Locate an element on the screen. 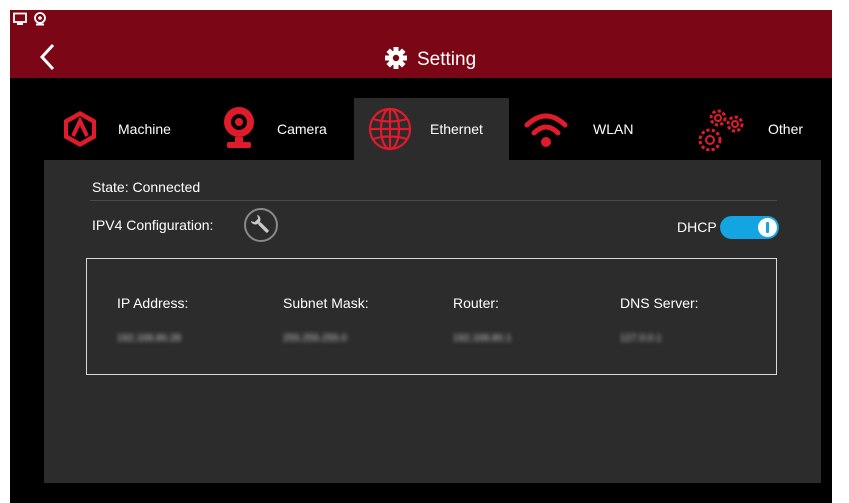 Image resolution: width=849 pixels, height=503 pixels. gears-icon is located at coordinates (721, 132).